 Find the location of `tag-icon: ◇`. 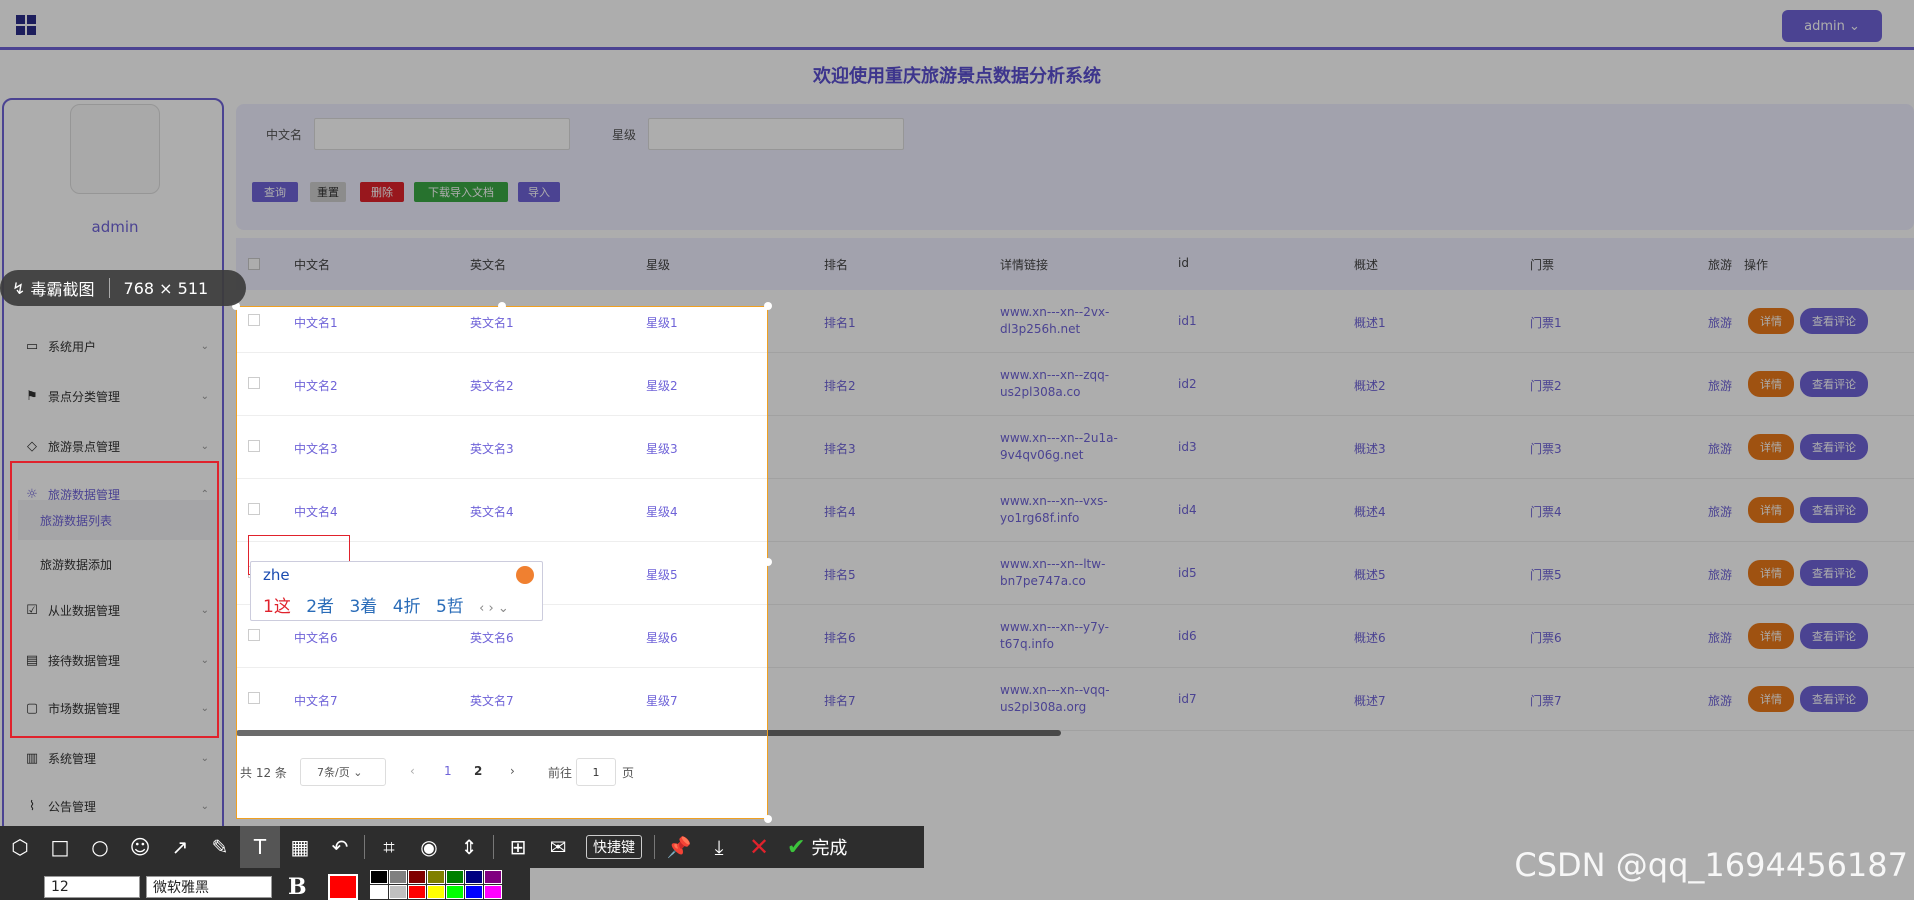

tag-icon: ◇ is located at coordinates (32, 446).